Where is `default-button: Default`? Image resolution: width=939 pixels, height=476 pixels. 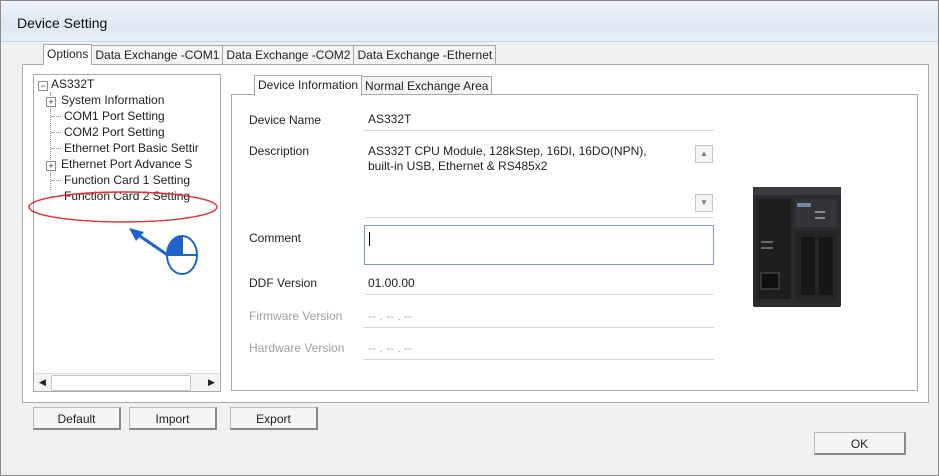 default-button: Default is located at coordinates (77, 418).